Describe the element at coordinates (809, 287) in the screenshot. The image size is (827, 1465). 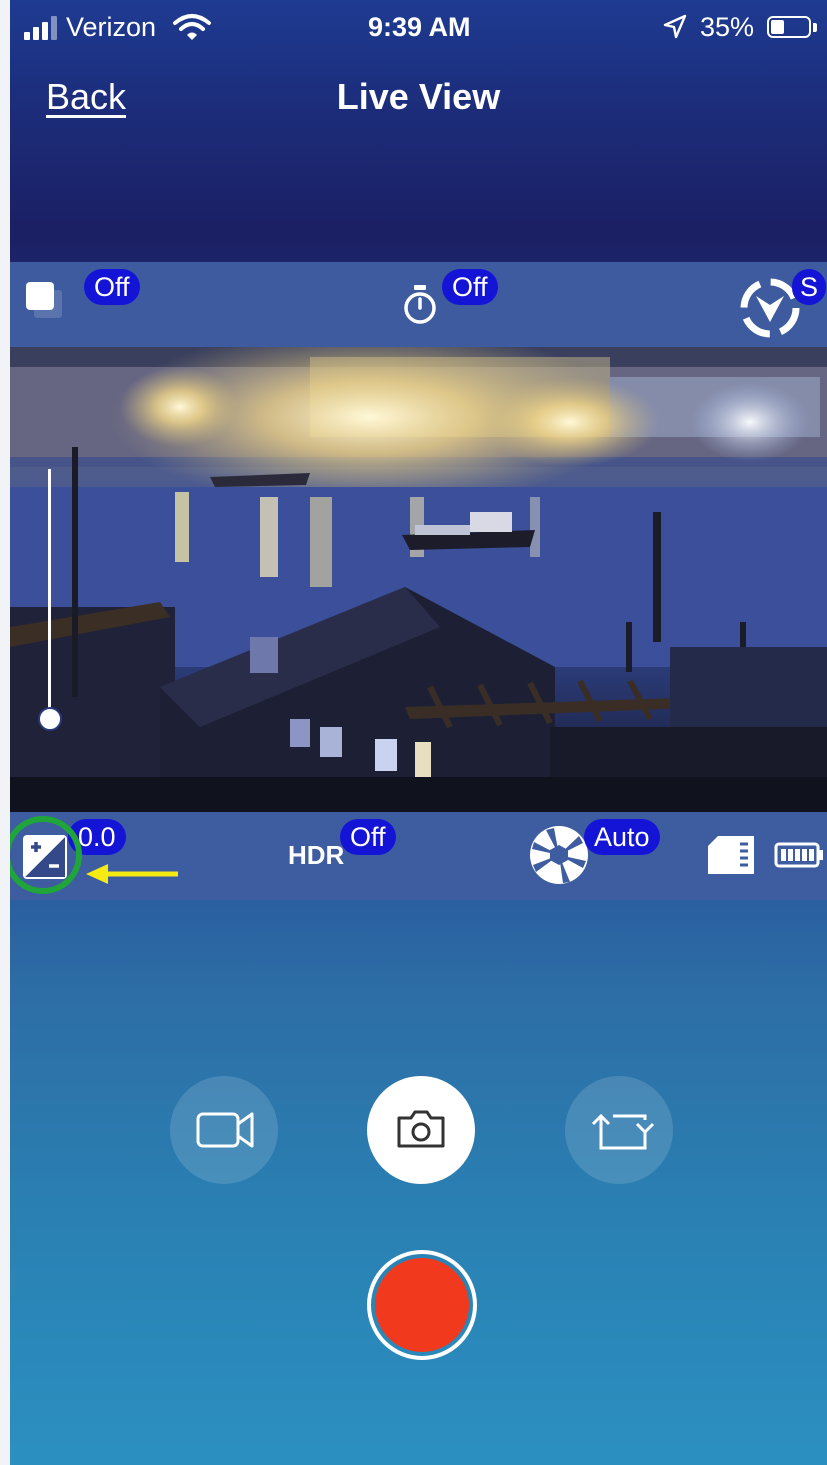
I see `mode-value: S` at that location.